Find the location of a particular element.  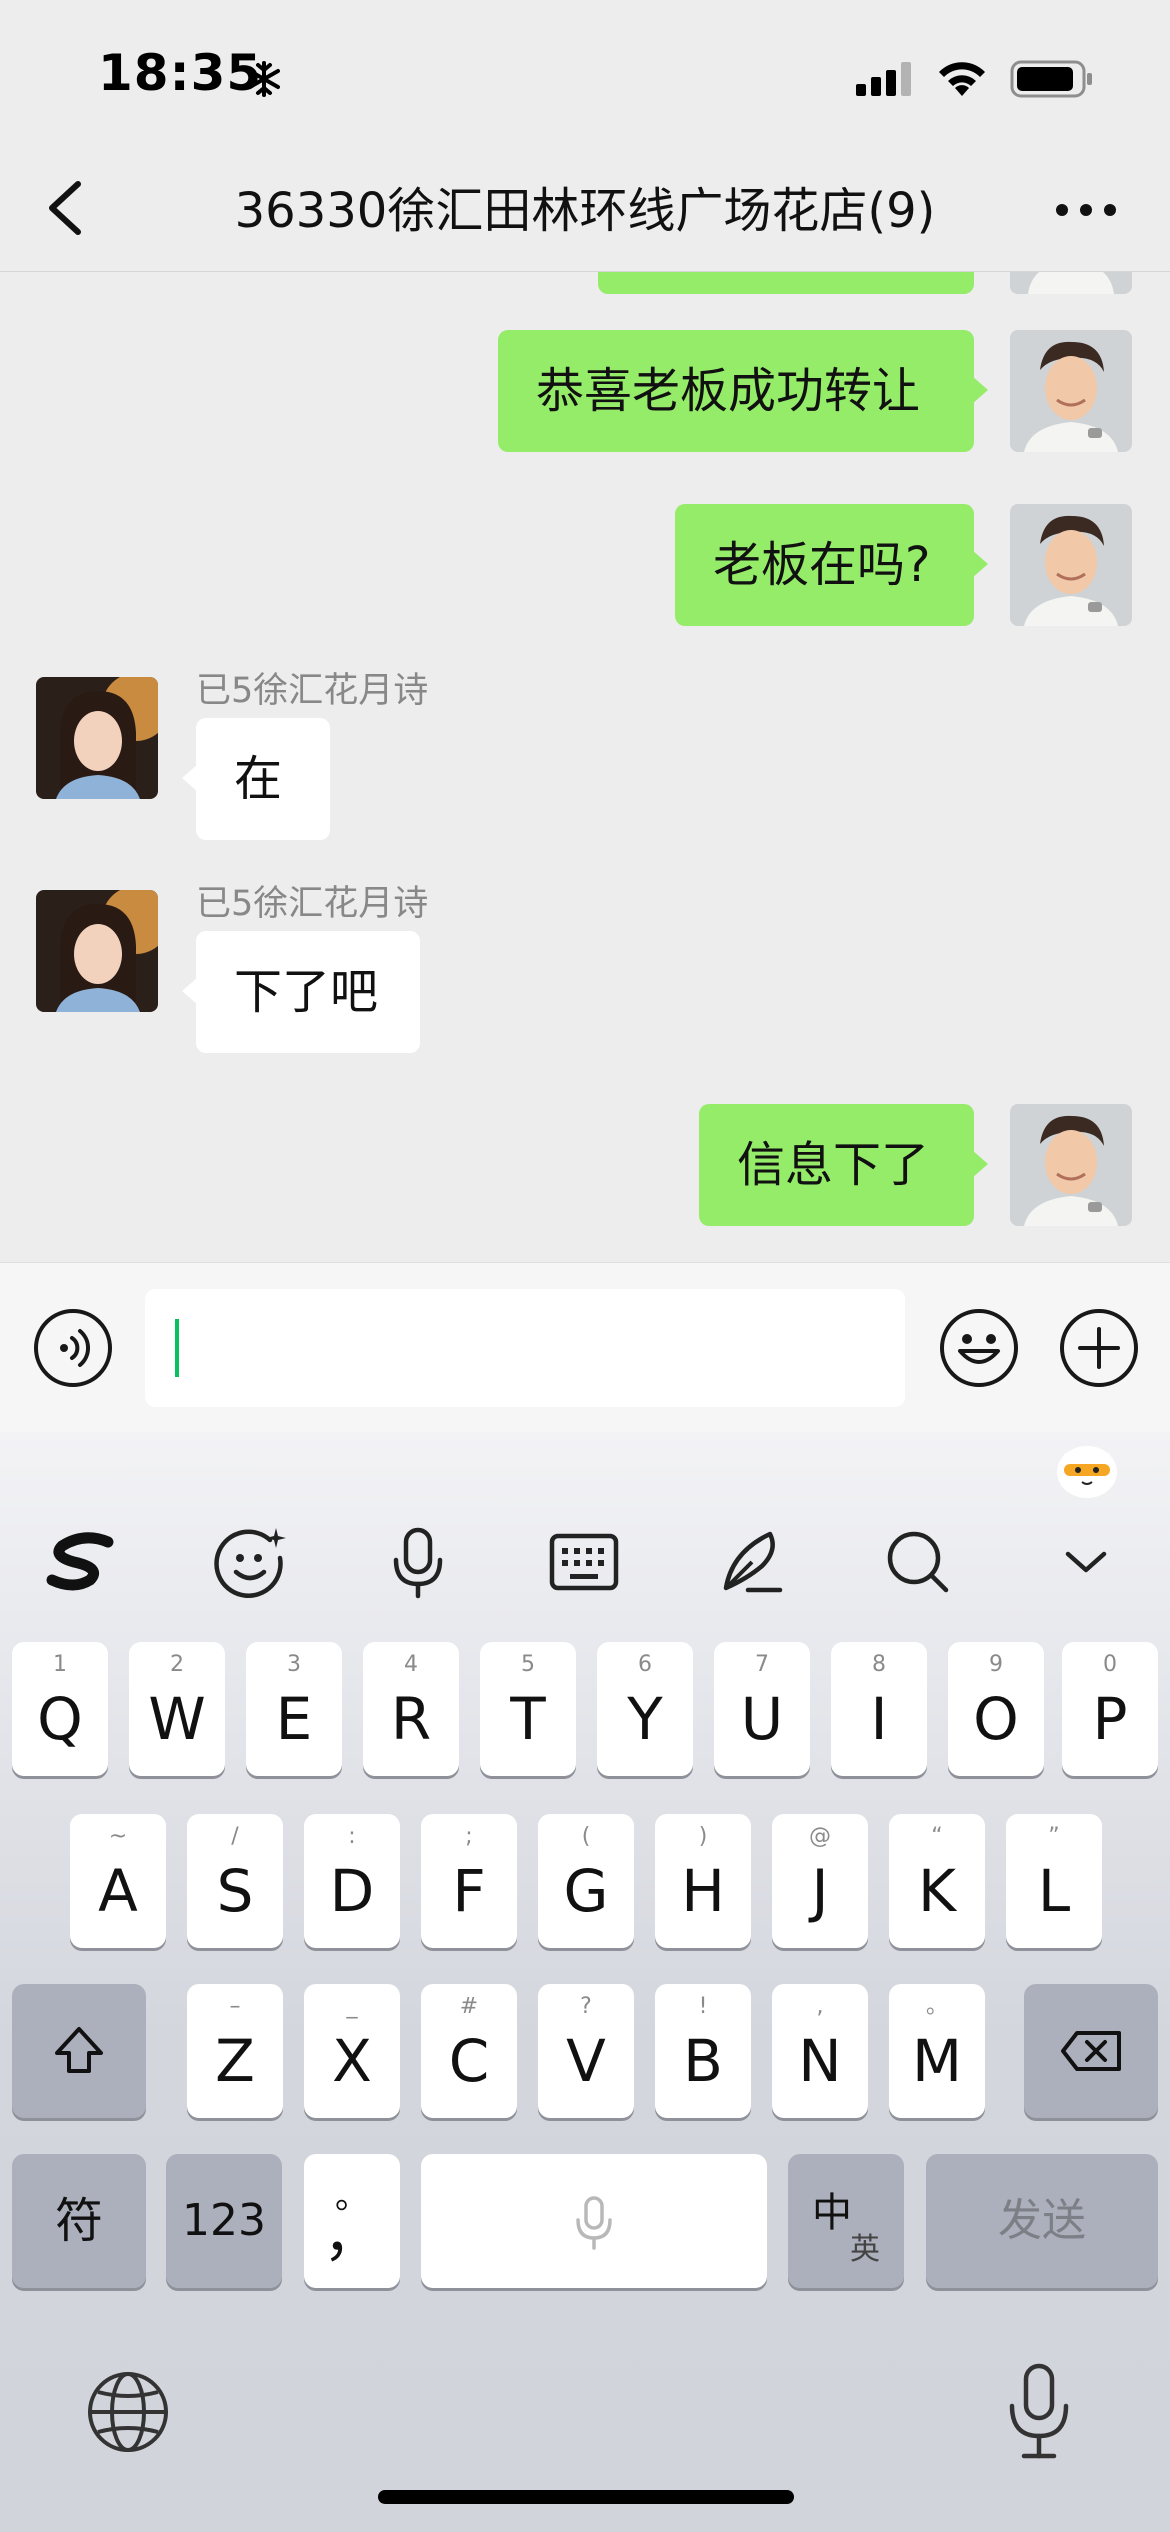

shift-key is located at coordinates (79, 2051).